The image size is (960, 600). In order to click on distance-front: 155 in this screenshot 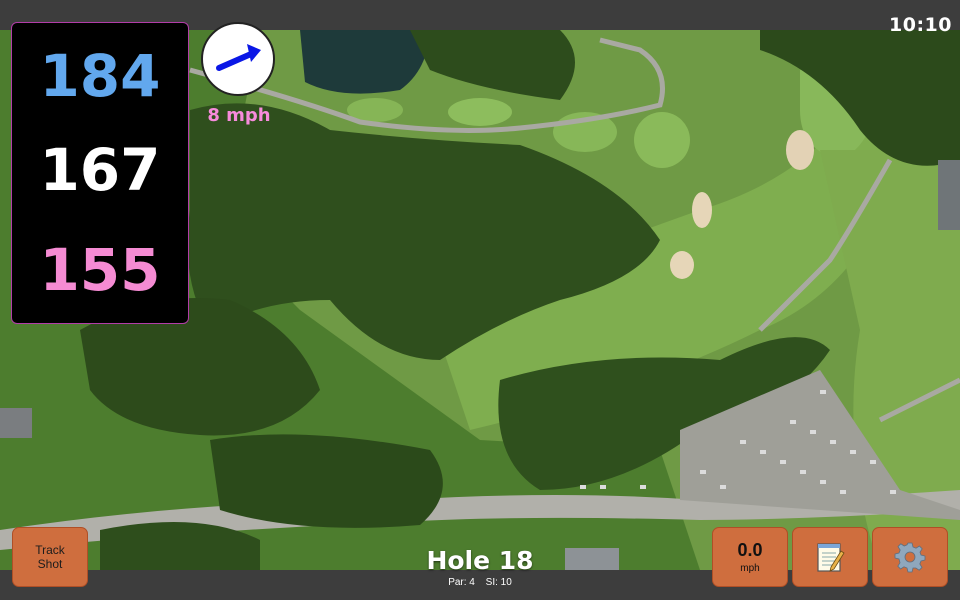, I will do `click(100, 270)`.